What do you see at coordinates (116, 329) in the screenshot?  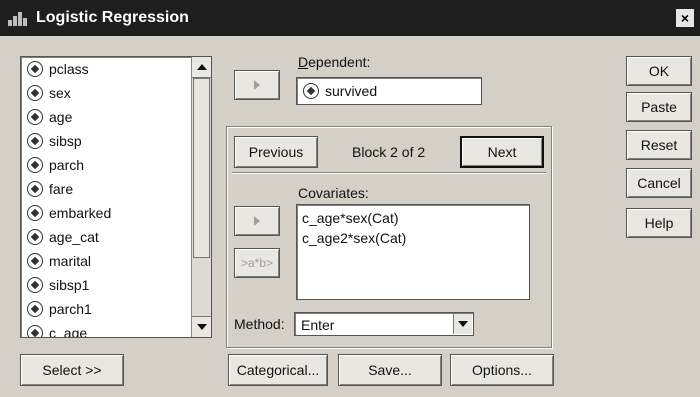 I see `list-item: c_age` at bounding box center [116, 329].